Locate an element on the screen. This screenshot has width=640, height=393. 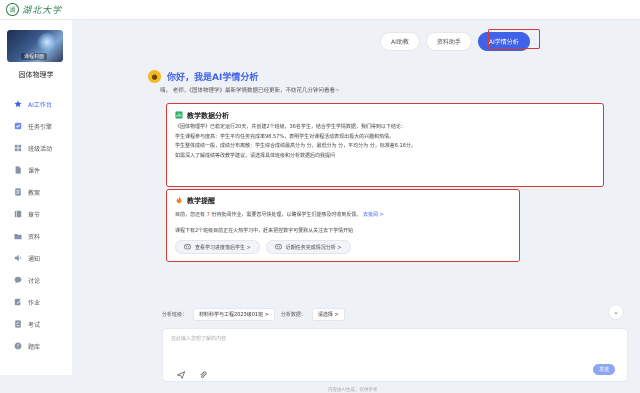
sidebar-item-notice: 通知 is located at coordinates (36, 258).